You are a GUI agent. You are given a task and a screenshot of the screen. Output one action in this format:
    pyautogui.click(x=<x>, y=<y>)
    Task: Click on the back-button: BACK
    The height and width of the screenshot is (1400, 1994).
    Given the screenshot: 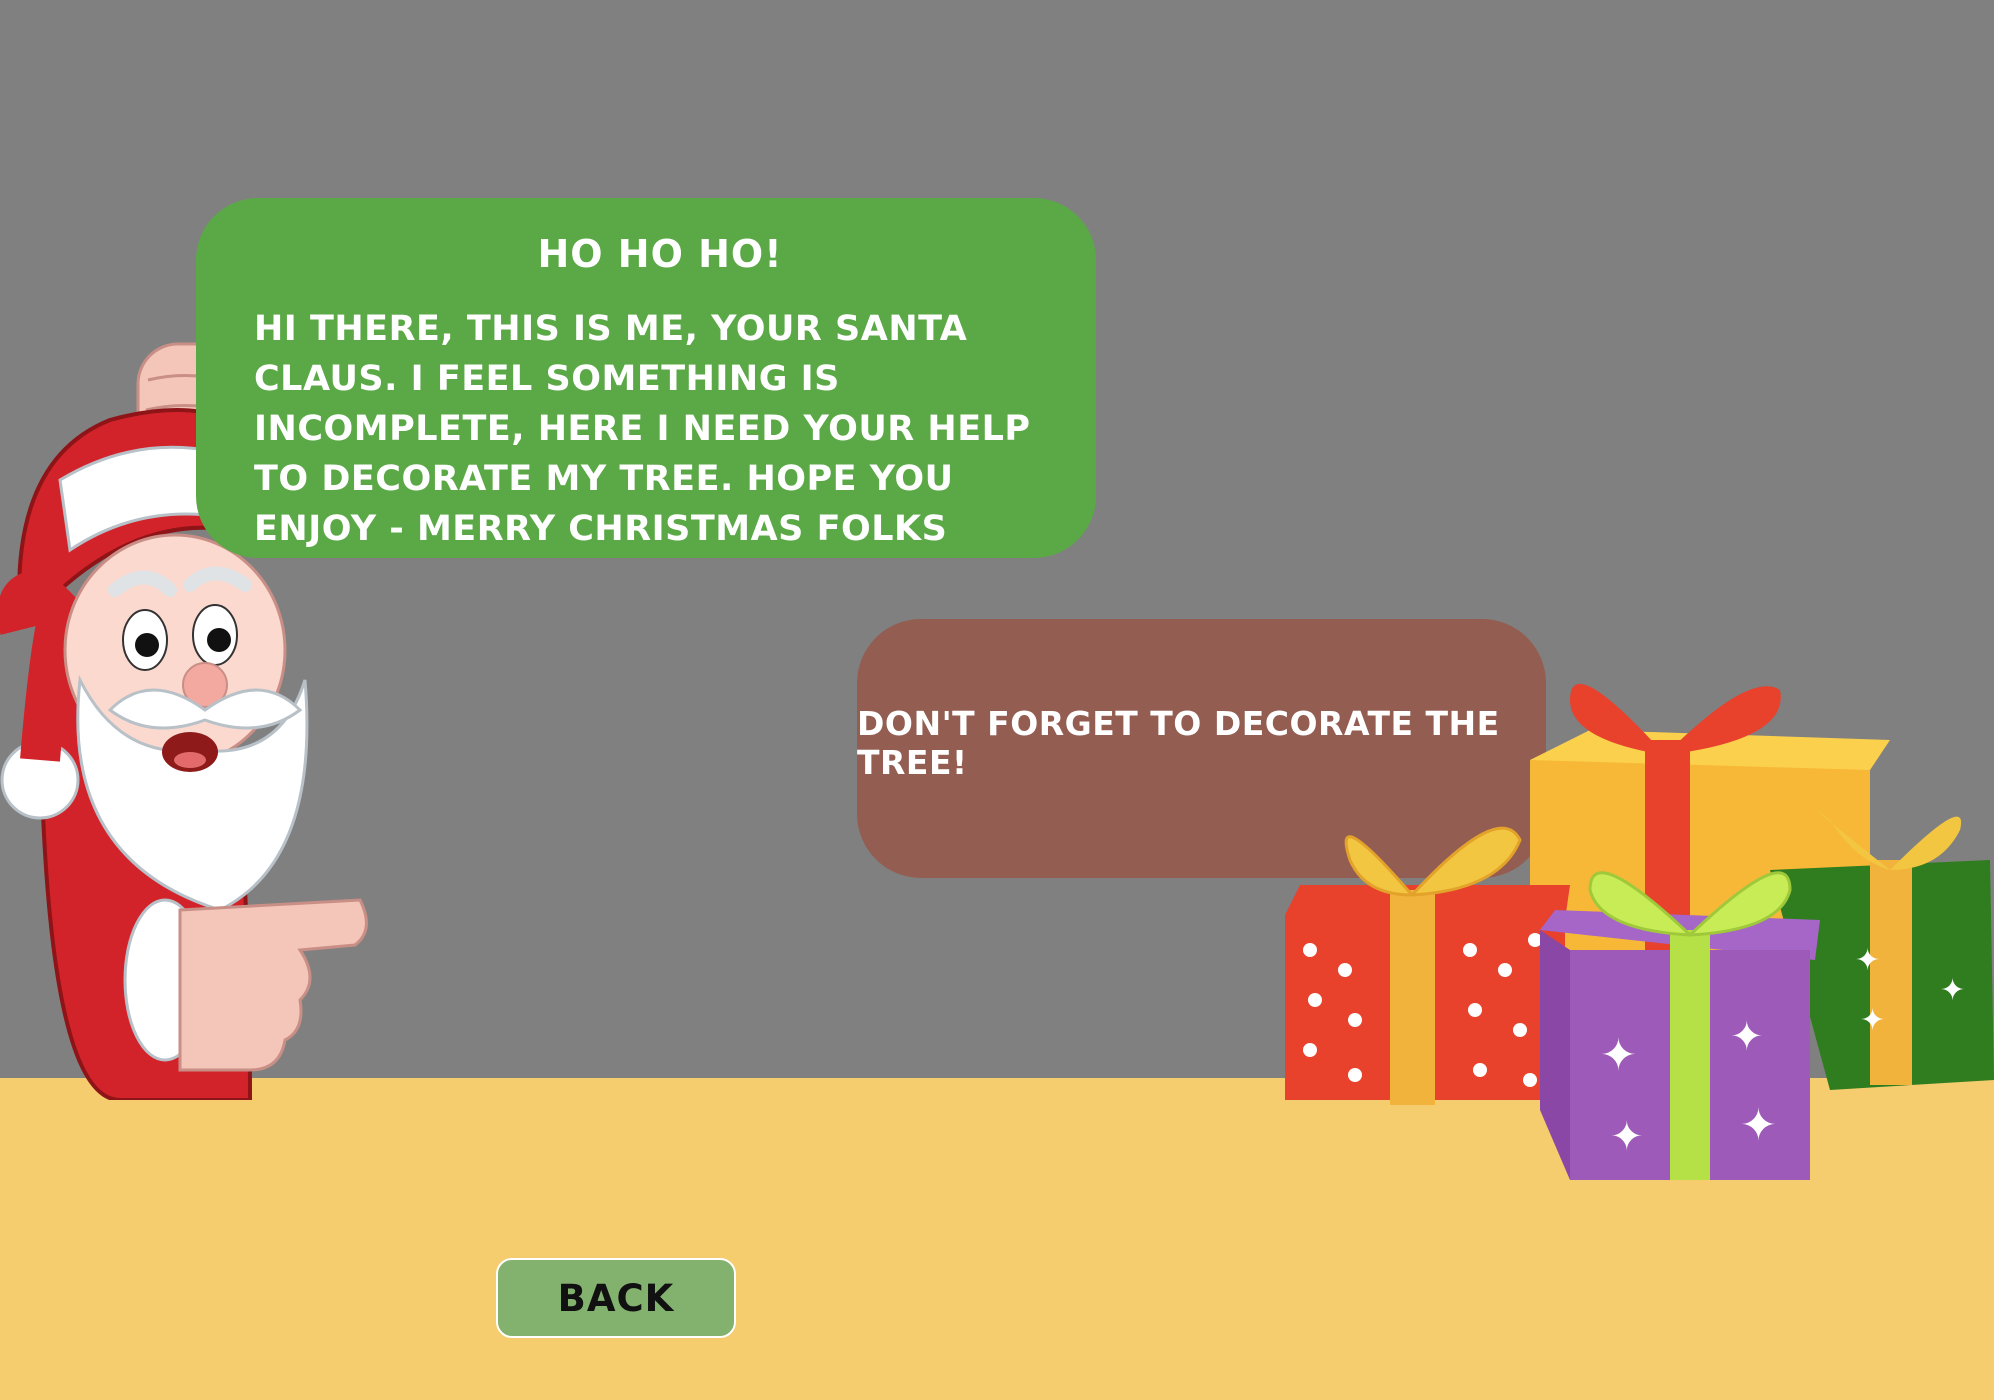 What is the action you would take?
    pyautogui.click(x=616, y=1298)
    